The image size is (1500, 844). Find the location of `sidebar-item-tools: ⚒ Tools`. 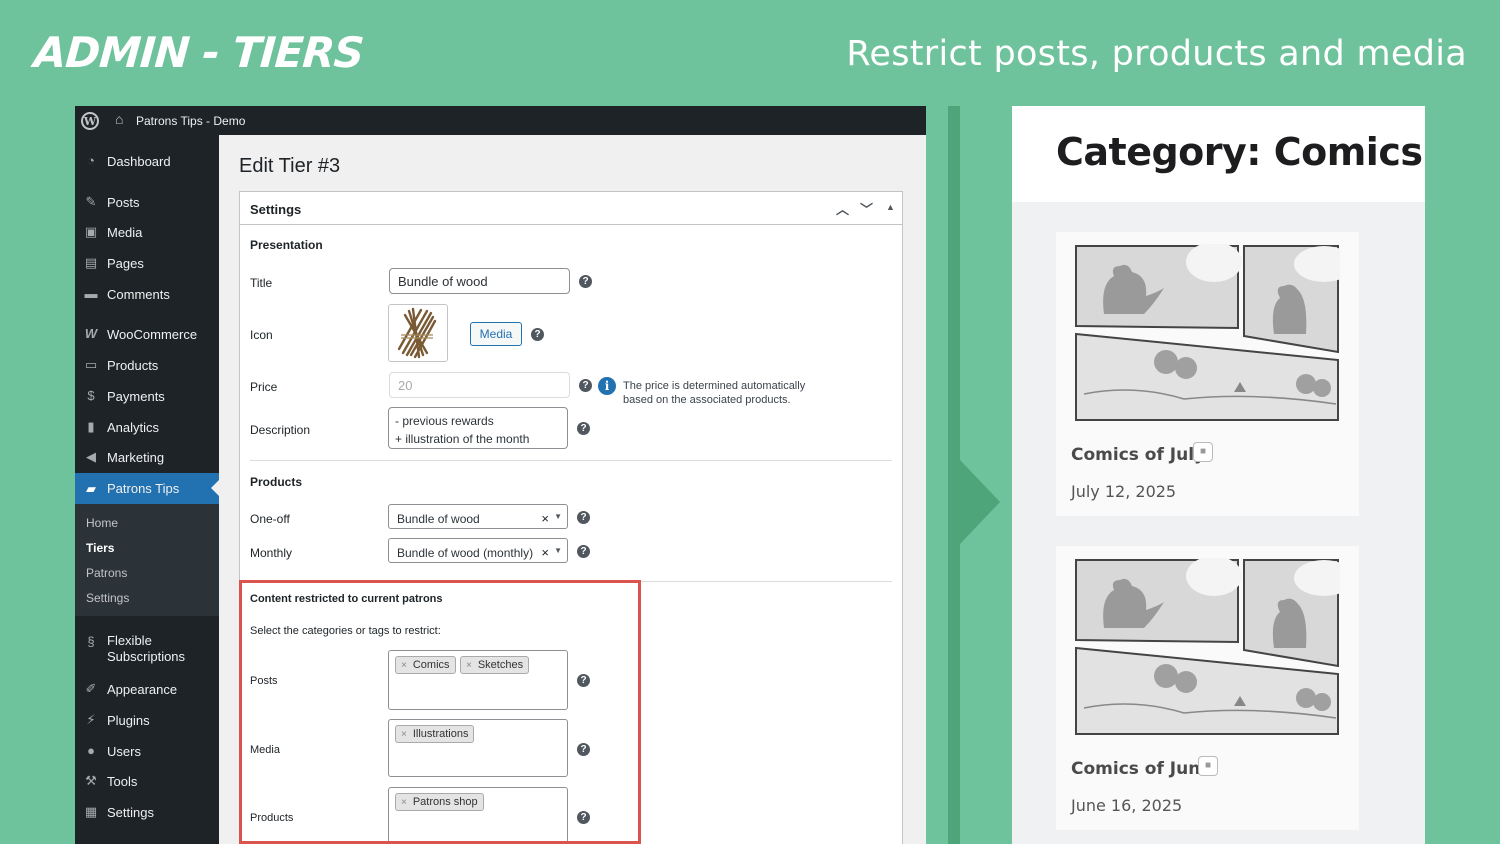

sidebar-item-tools: ⚒ Tools is located at coordinates (147, 781).